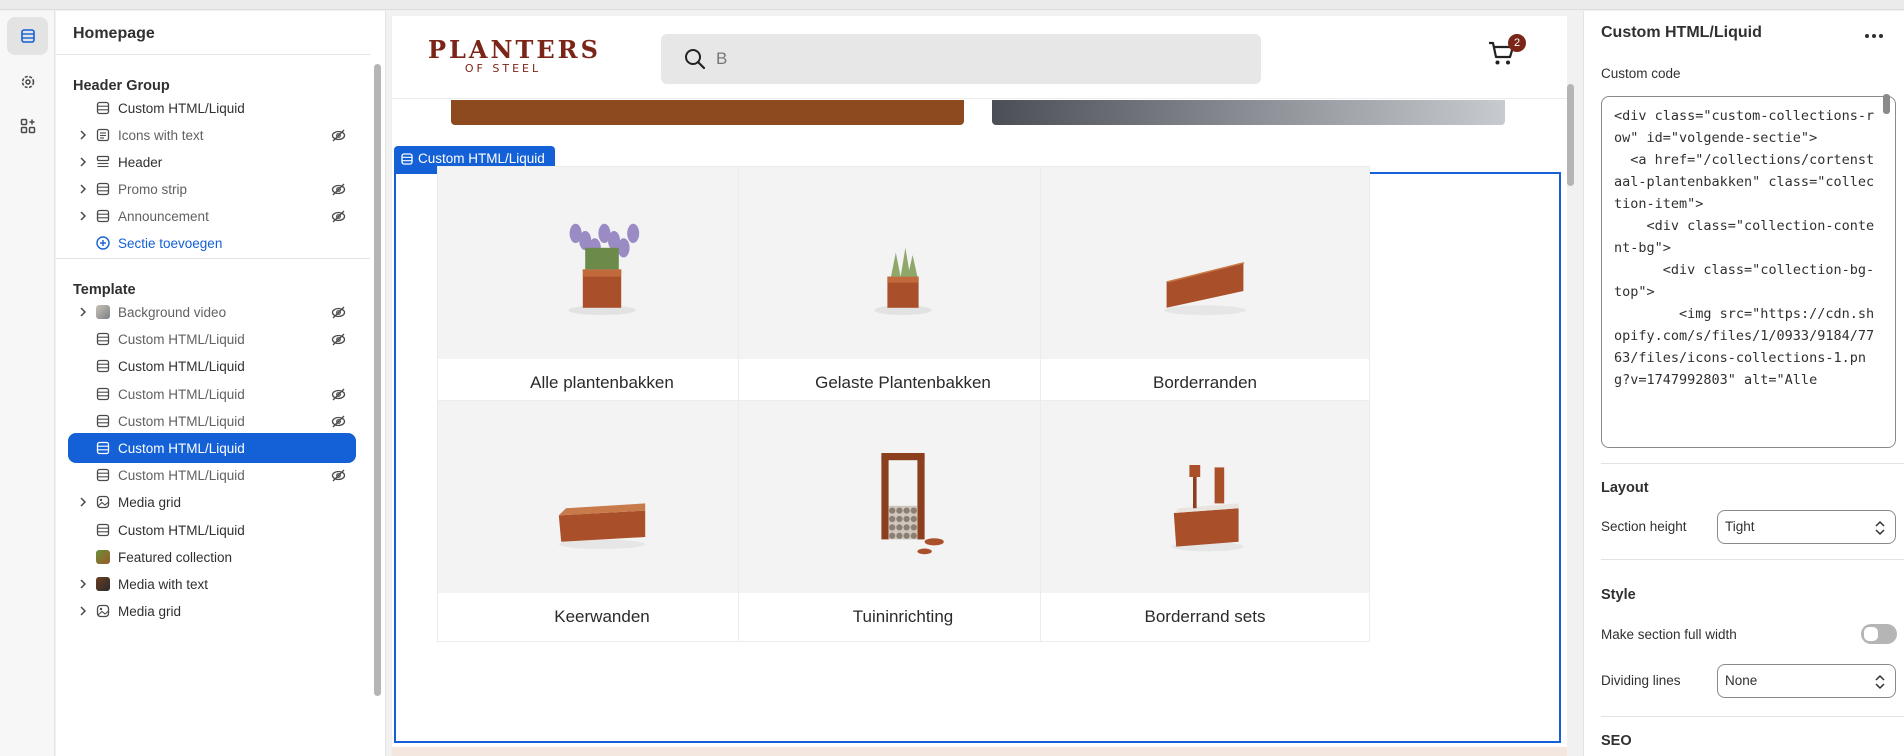  I want to click on search-icon, so click(695, 59).